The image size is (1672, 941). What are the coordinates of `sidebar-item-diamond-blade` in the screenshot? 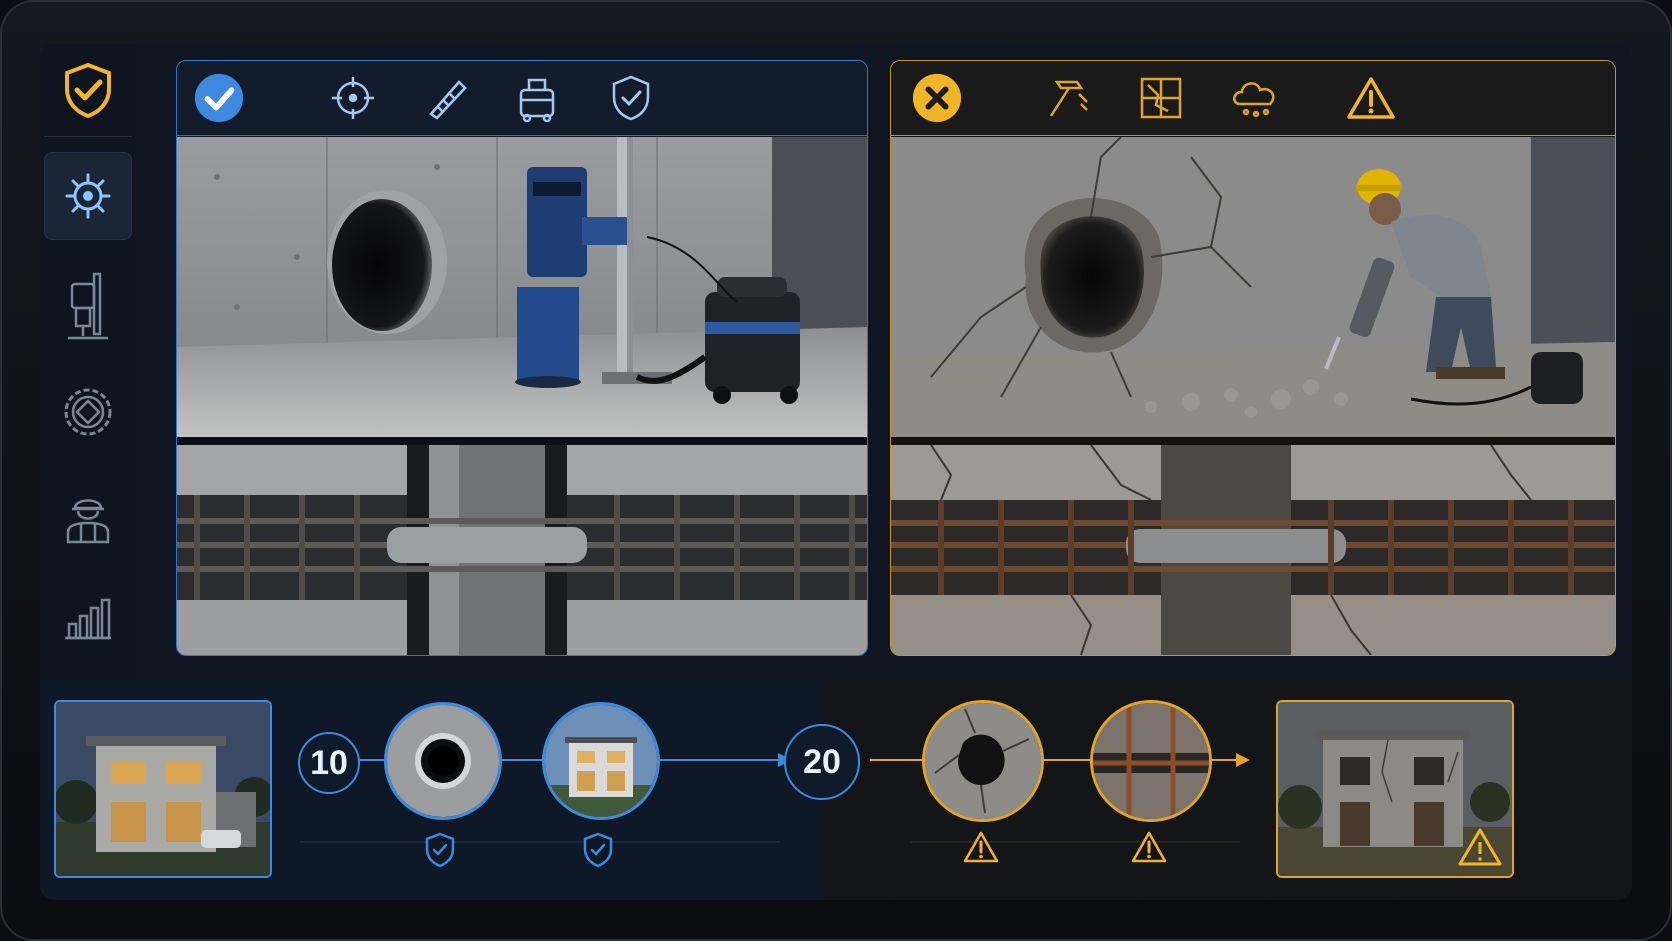 It's located at (88, 412).